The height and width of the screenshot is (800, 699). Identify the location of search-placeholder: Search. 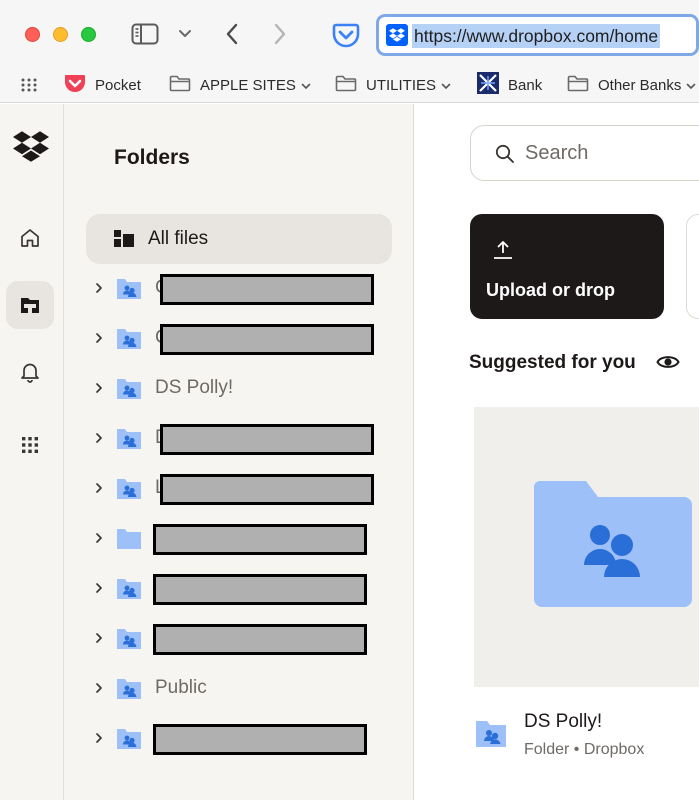
(557, 153).